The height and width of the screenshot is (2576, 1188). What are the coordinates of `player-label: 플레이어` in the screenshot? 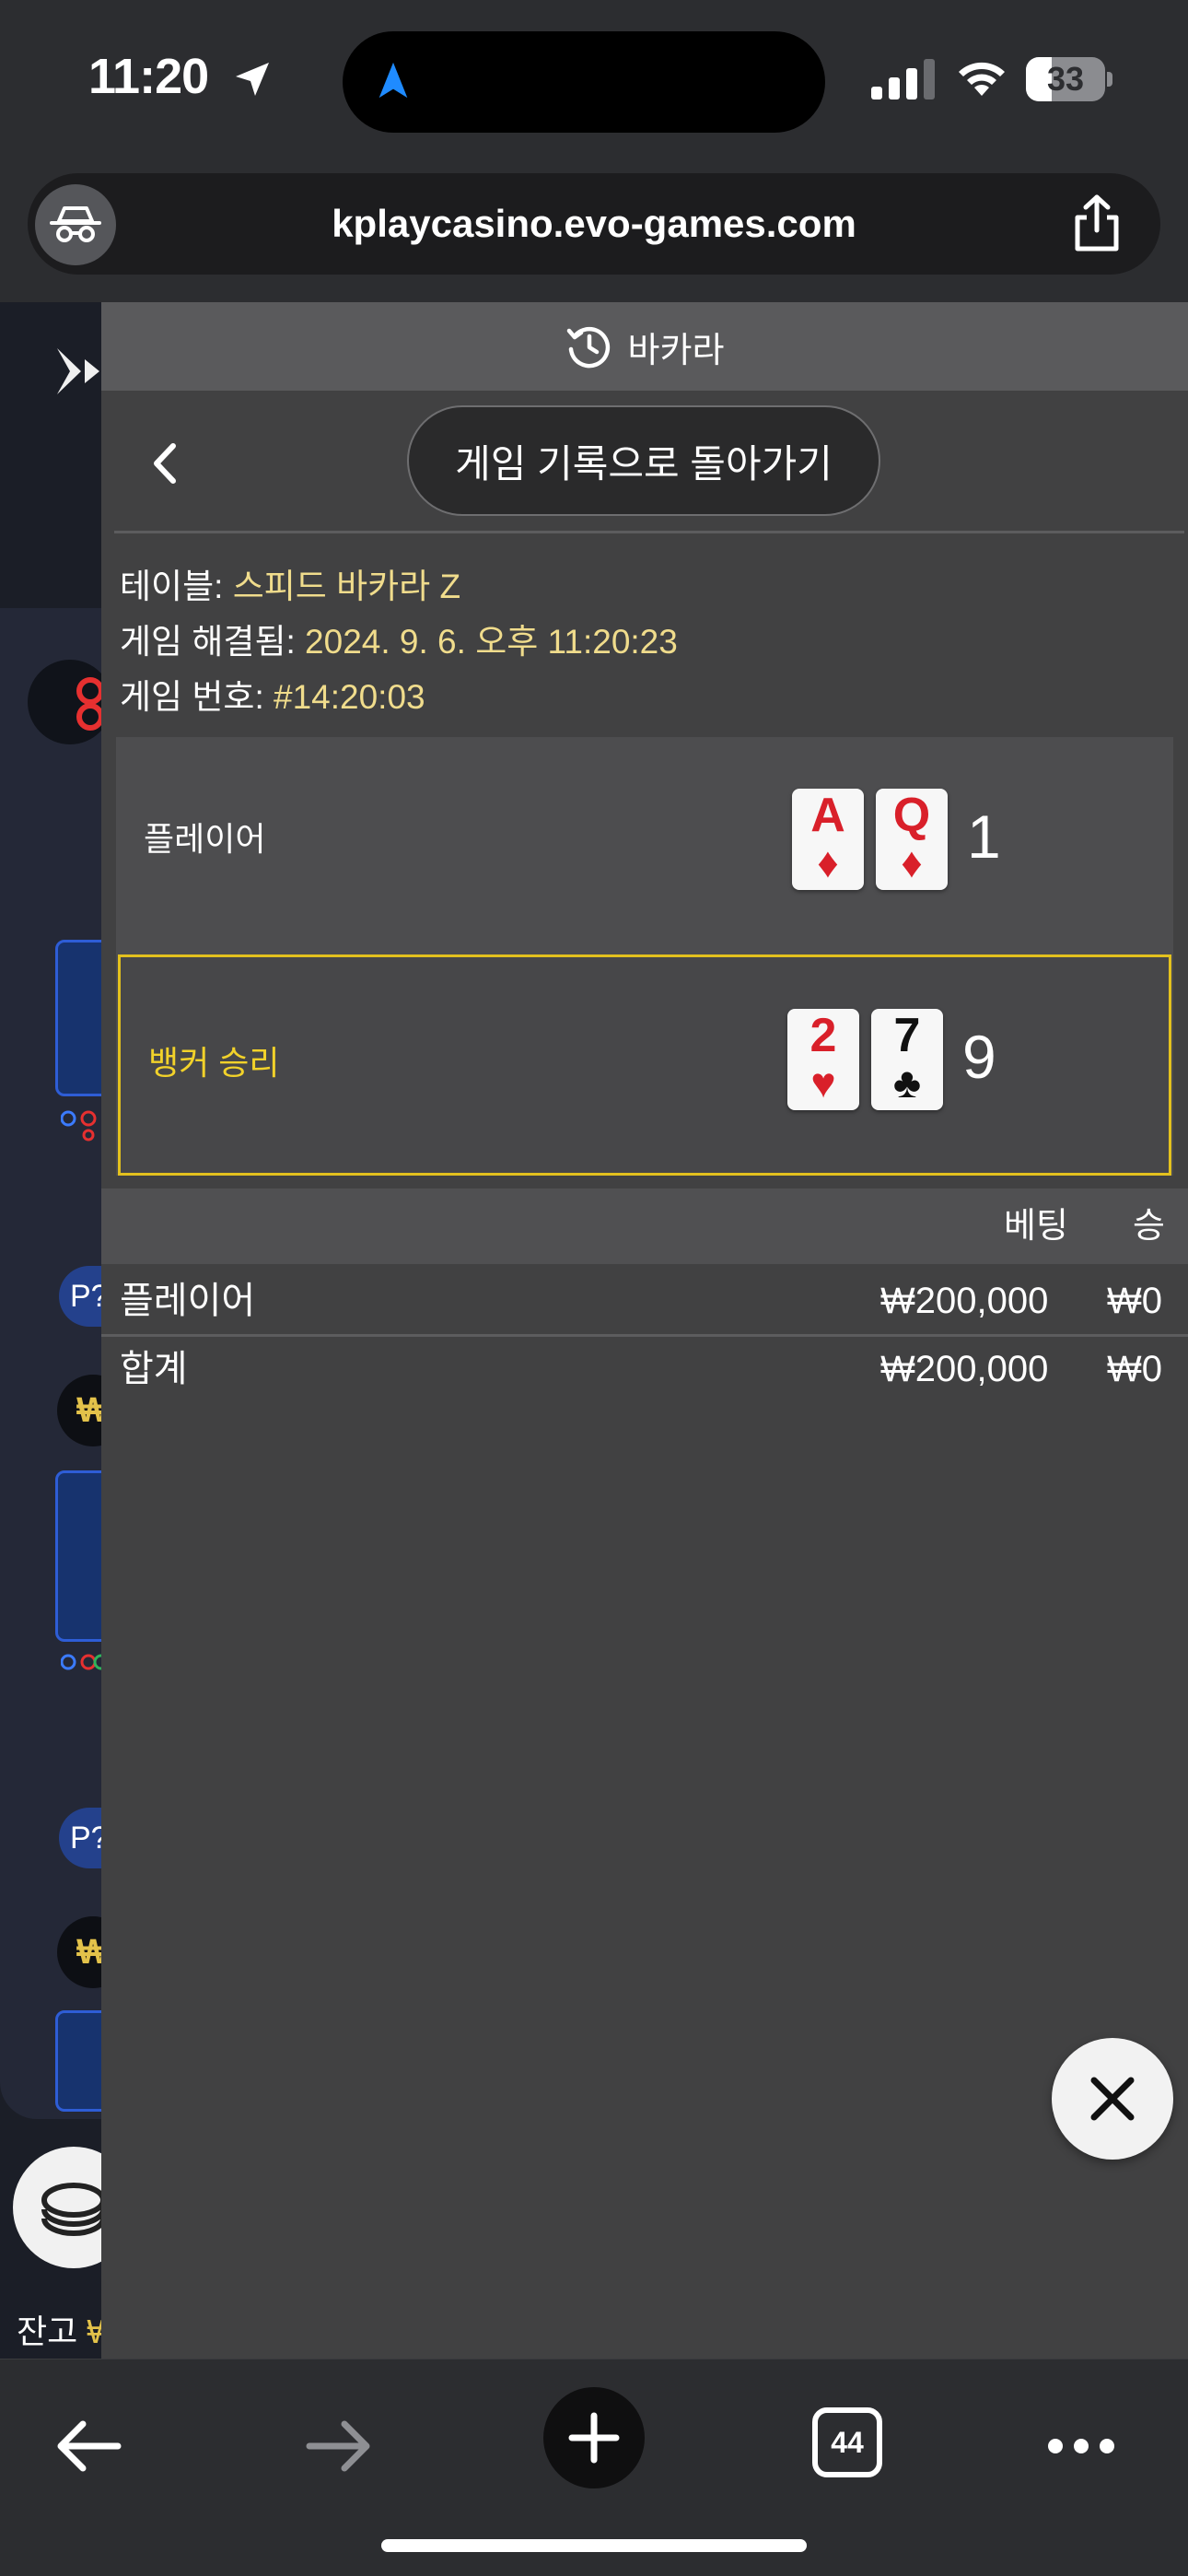 It's located at (205, 839).